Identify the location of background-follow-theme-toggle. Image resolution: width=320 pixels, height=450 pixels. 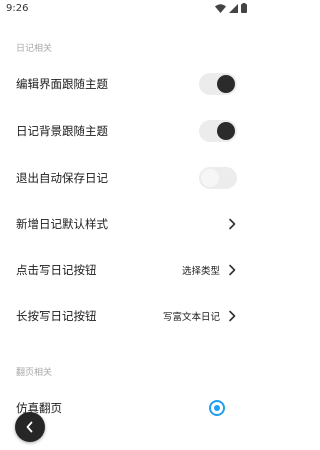
(218, 131).